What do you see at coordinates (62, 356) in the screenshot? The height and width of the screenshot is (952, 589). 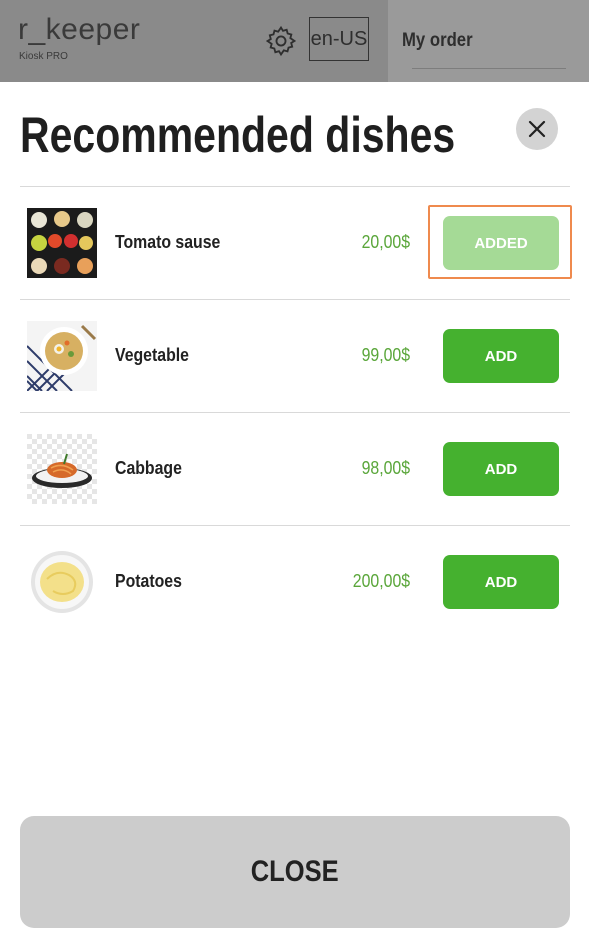 I see `dish-image-vegetable` at bounding box center [62, 356].